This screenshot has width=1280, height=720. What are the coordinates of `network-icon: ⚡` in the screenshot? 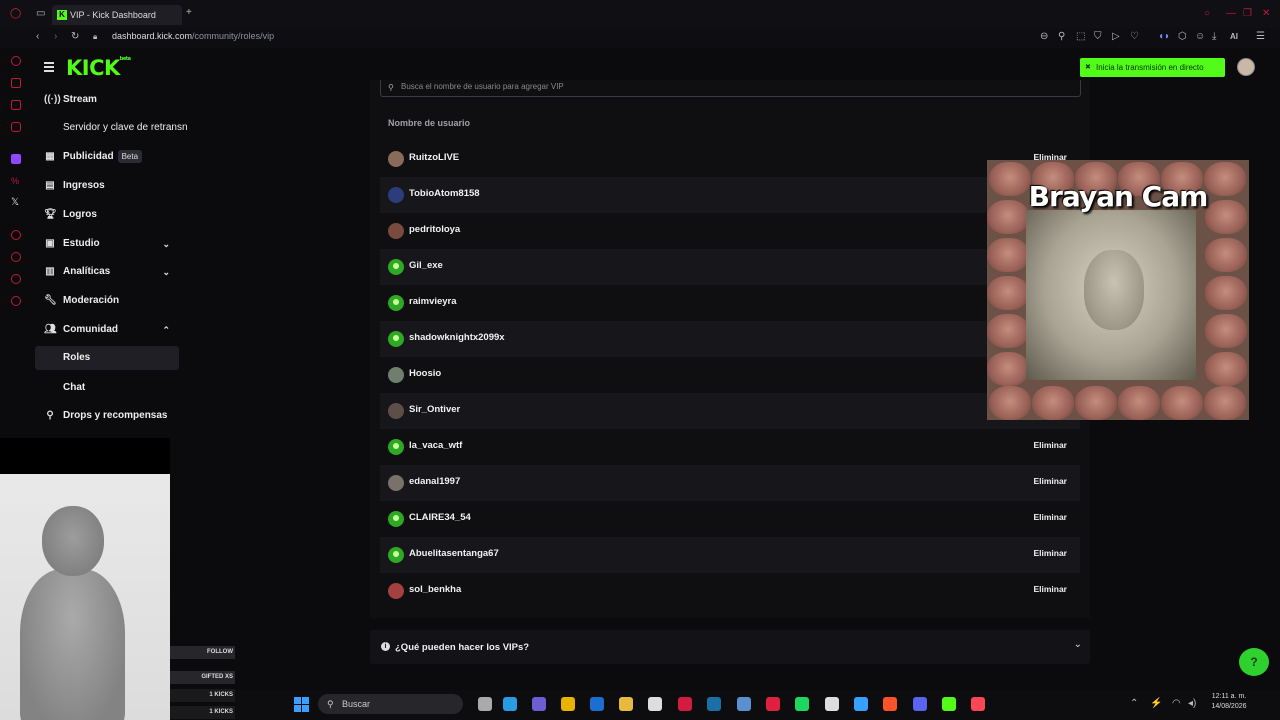 It's located at (1156, 704).